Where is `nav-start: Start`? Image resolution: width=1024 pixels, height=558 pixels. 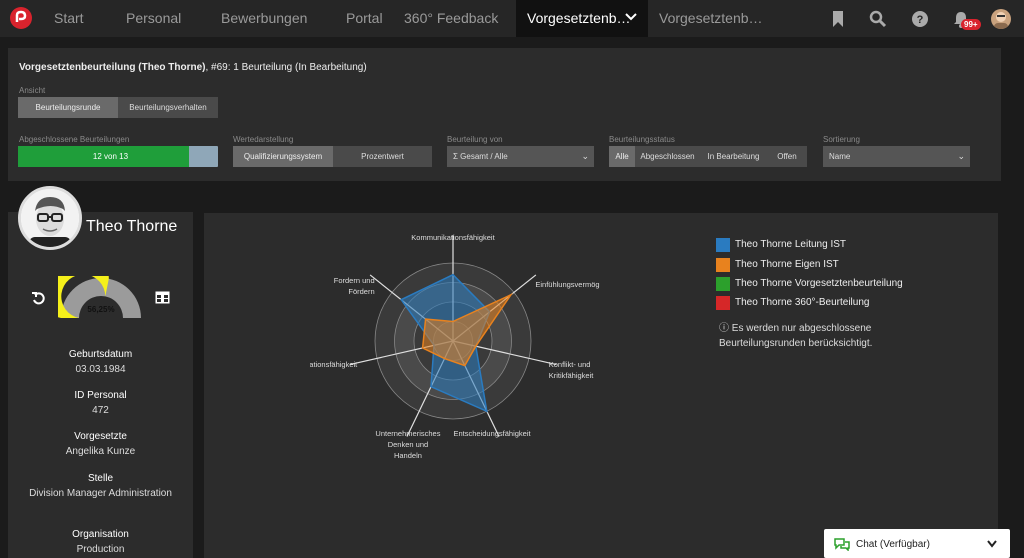 nav-start: Start is located at coordinates (69, 18).